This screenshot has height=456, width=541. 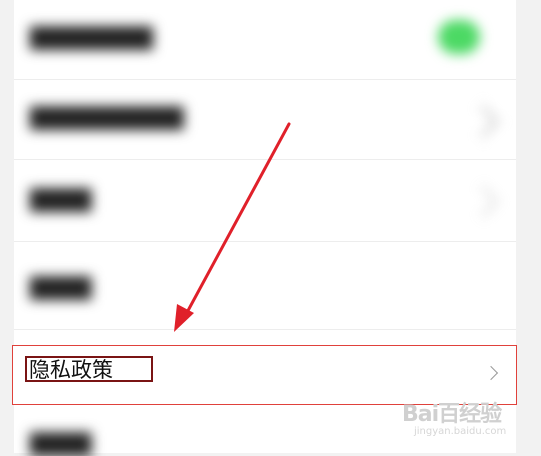 What do you see at coordinates (107, 118) in the screenshot?
I see `blurred-row-label: ██████████` at bounding box center [107, 118].